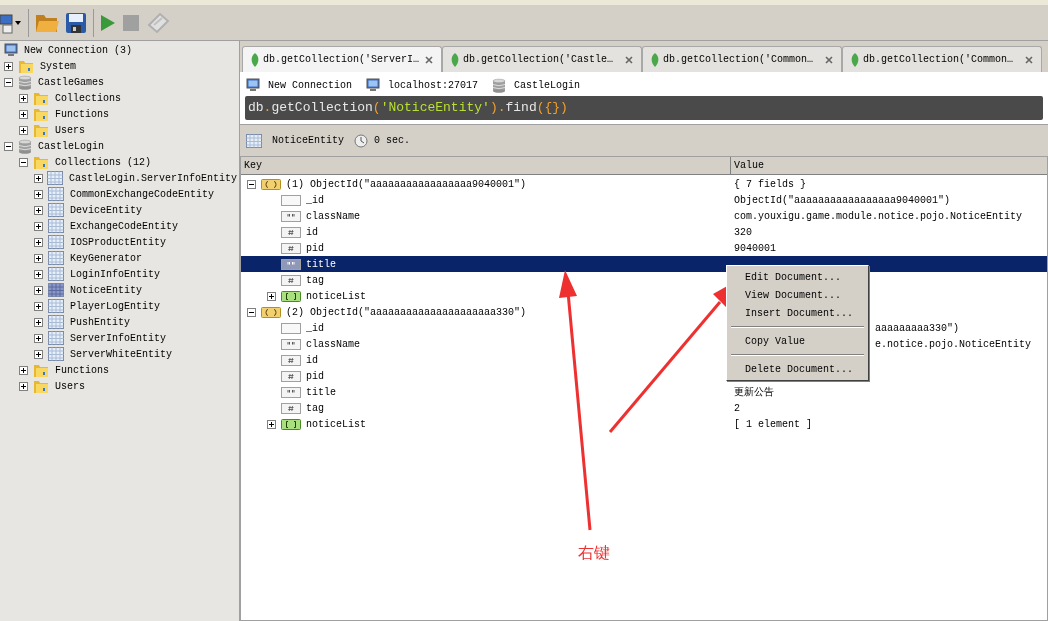 The width and height of the screenshot is (1048, 621). I want to click on key-cell-text: noticeList, so click(336, 424).